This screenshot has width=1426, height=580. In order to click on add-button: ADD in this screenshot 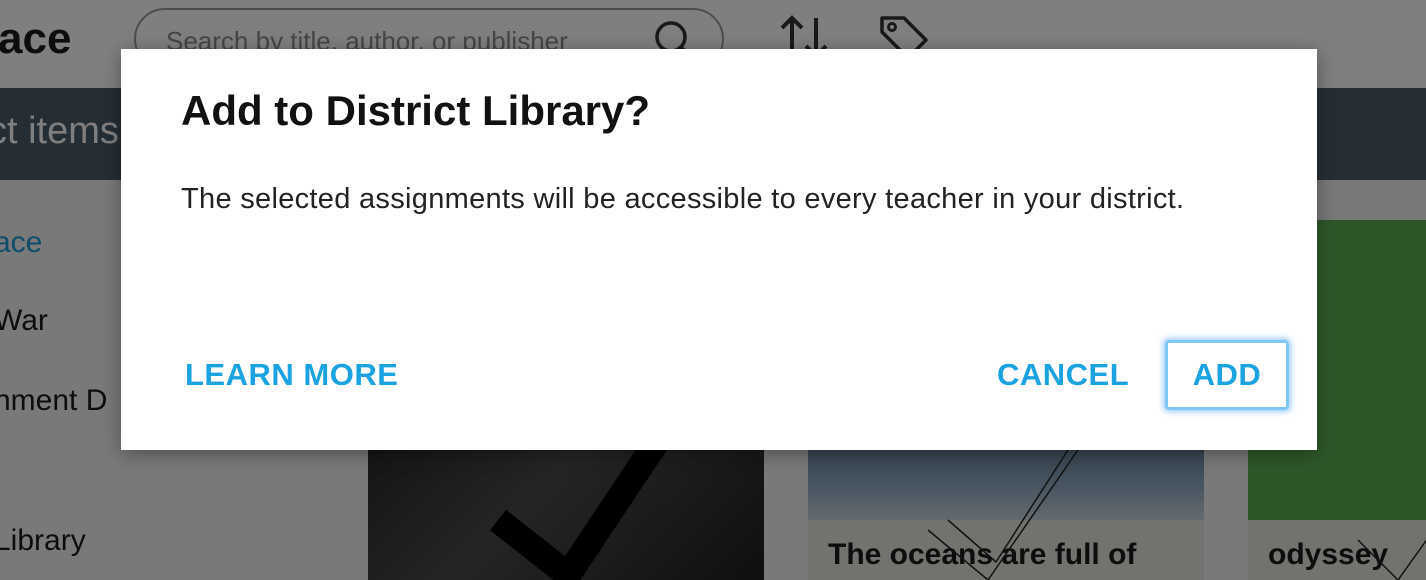, I will do `click(1227, 375)`.